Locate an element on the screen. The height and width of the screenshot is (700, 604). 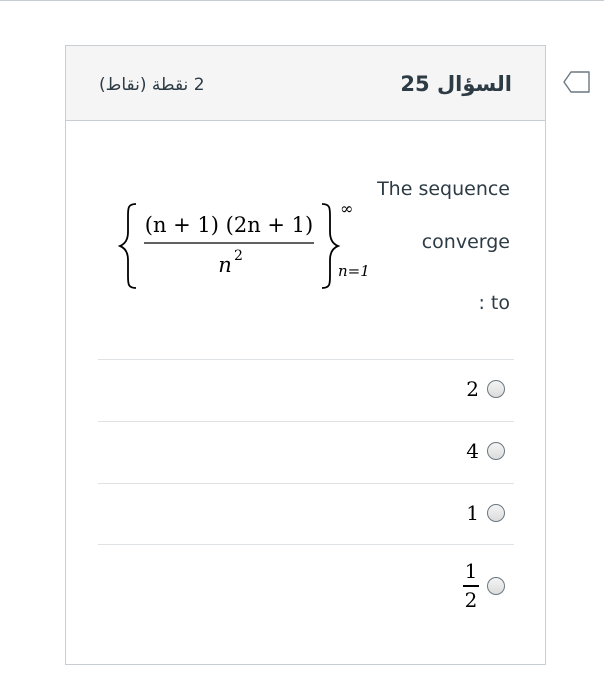
question-points: 2 نقطة (نقاط) is located at coordinates (152, 85).